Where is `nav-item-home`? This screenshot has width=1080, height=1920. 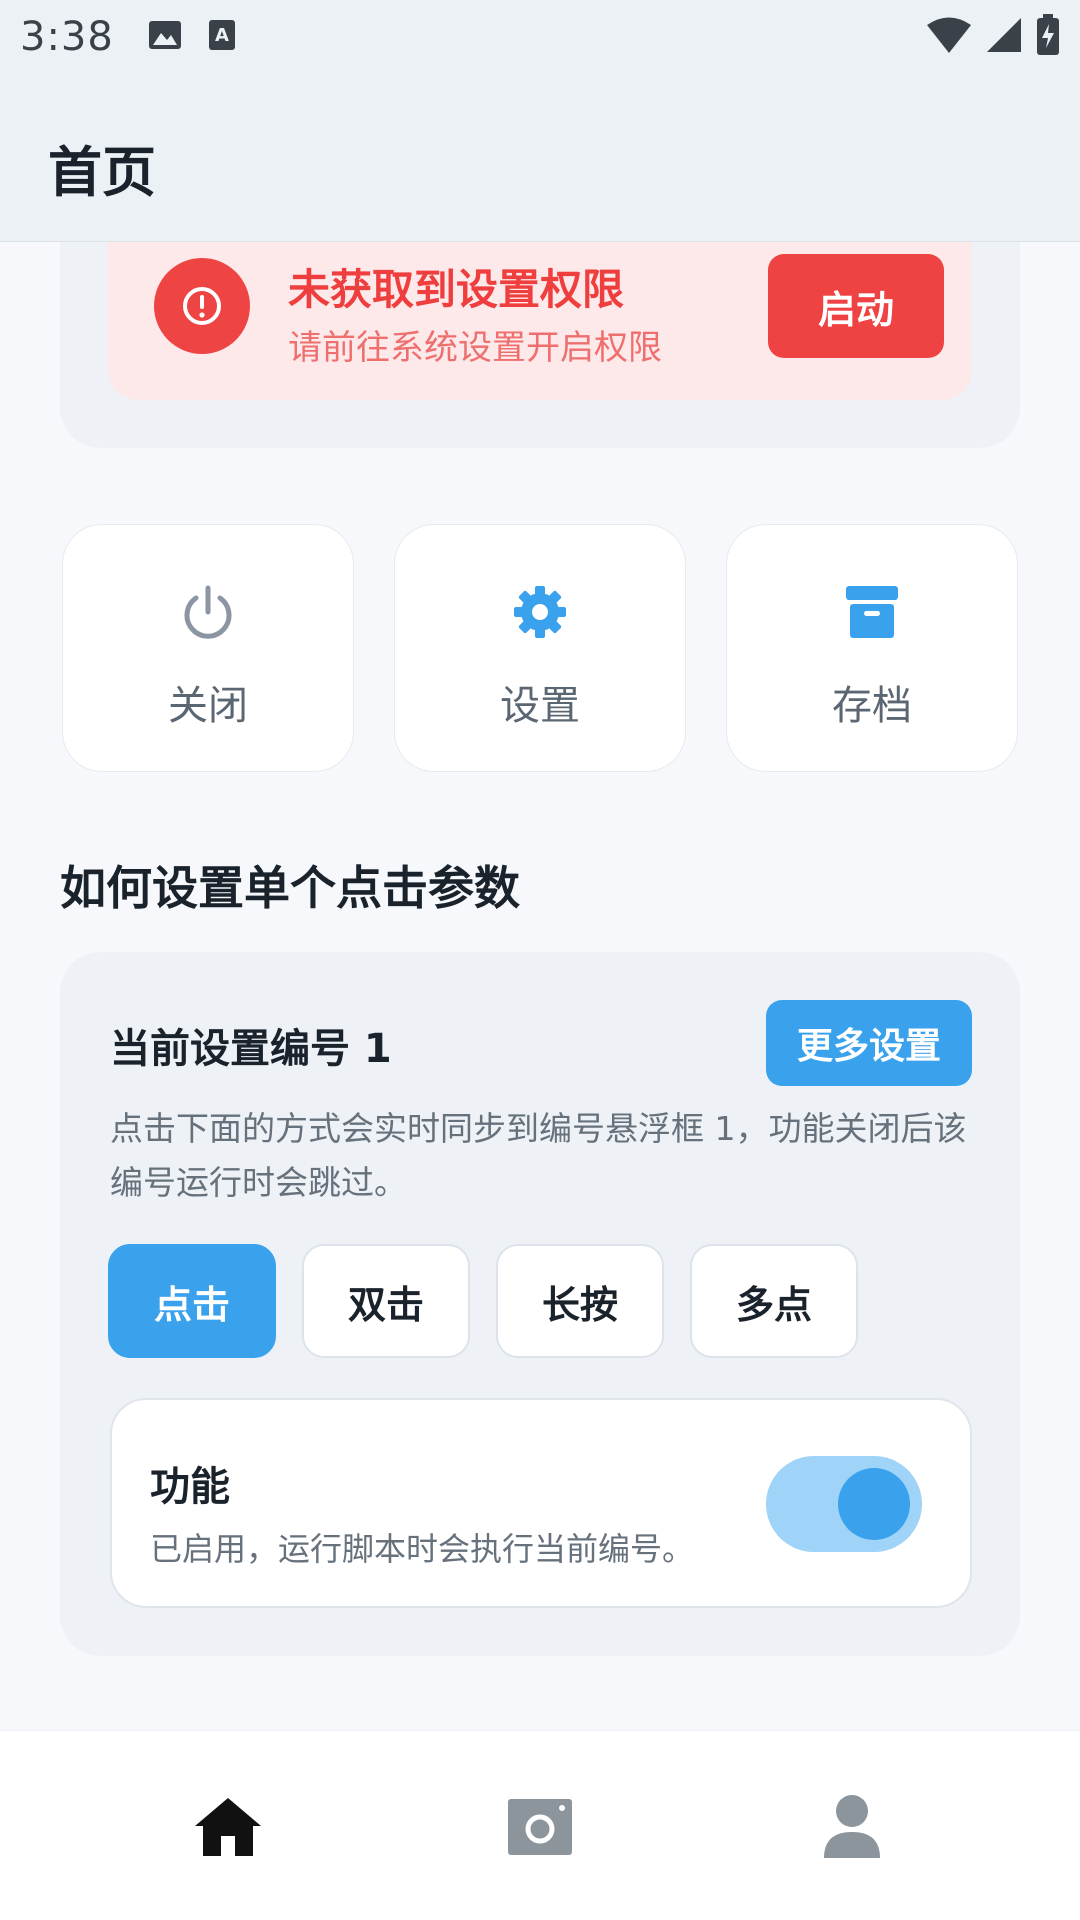
nav-item-home is located at coordinates (228, 1827).